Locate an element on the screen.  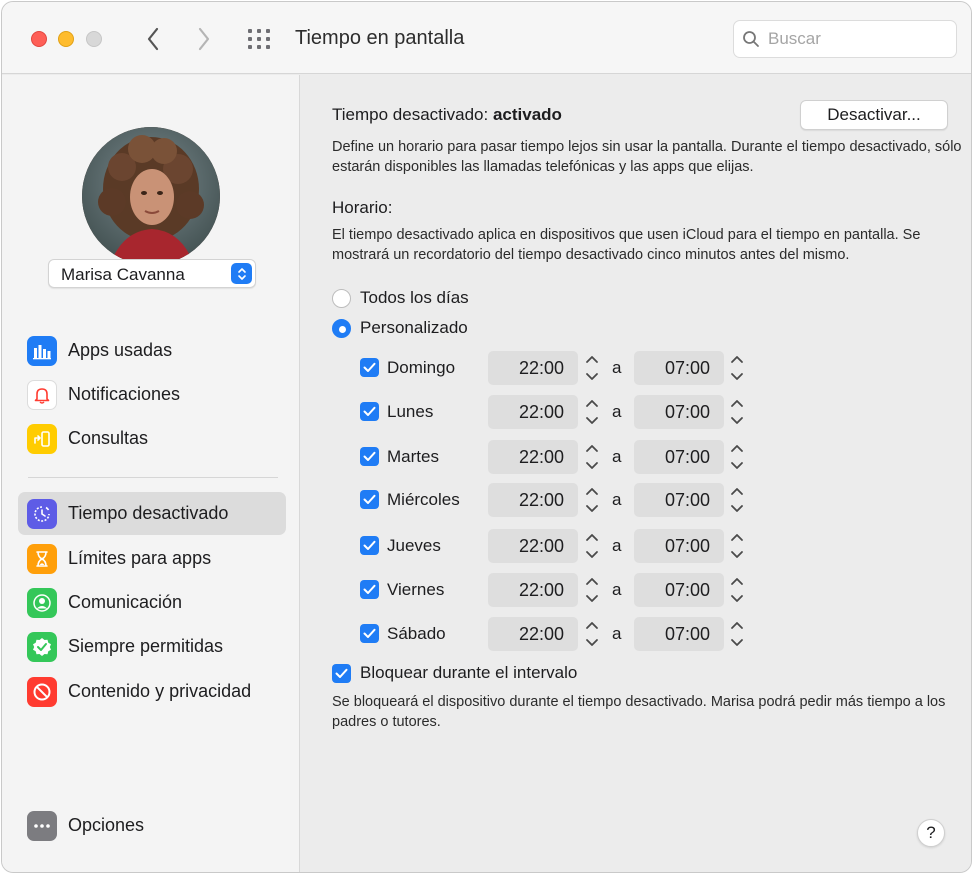
title-bar: Tiempo en pantalla Buscar is located at coordinates (486, 38).